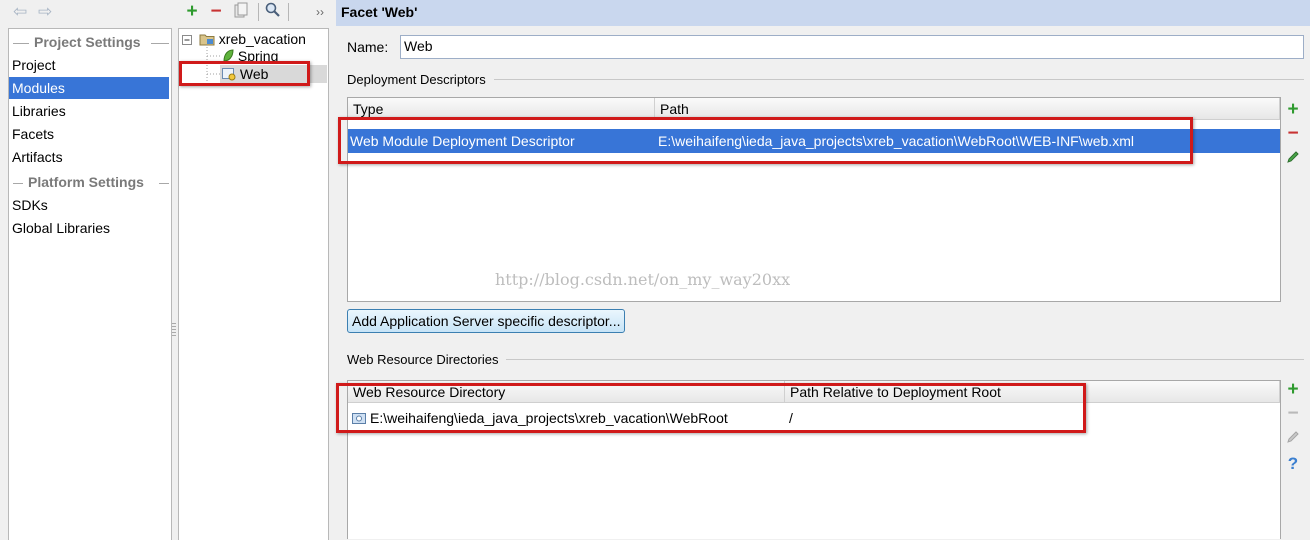  I want to click on module-folder-icon, so click(207, 40).